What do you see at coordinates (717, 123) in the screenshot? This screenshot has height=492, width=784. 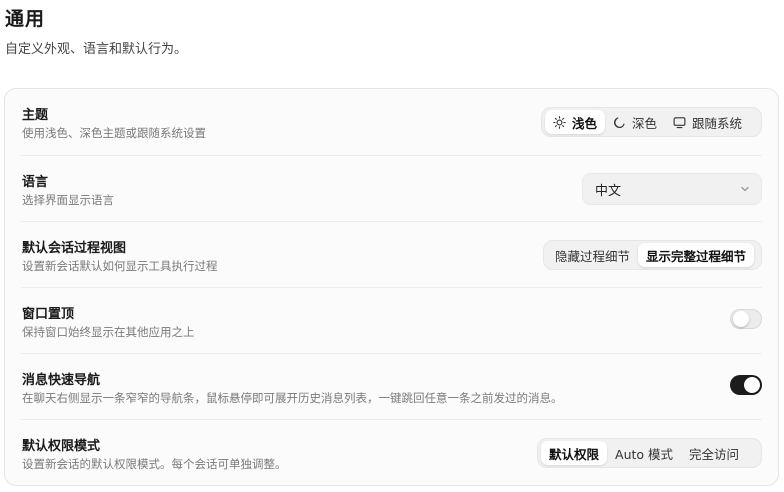 I see `theme-option-label: 跟随系统` at bounding box center [717, 123].